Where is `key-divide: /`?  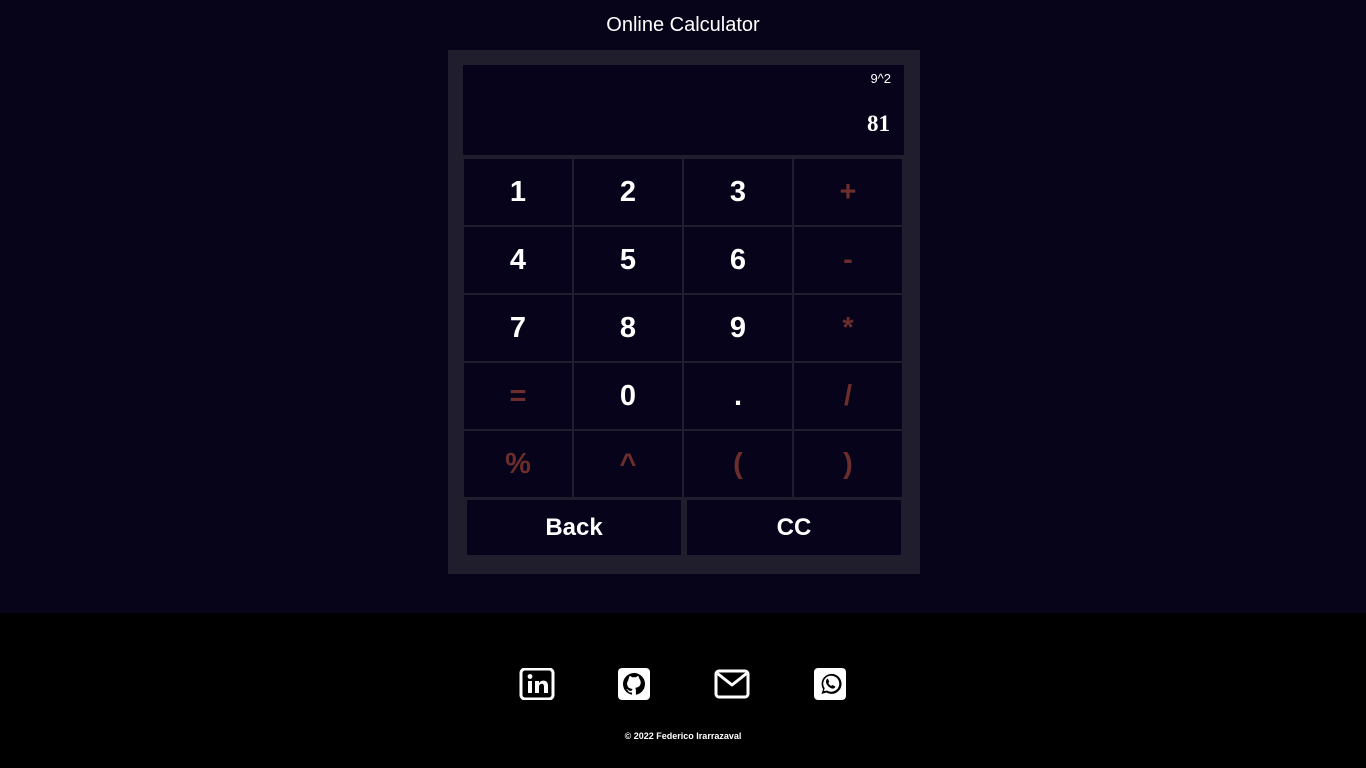 key-divide: / is located at coordinates (848, 396).